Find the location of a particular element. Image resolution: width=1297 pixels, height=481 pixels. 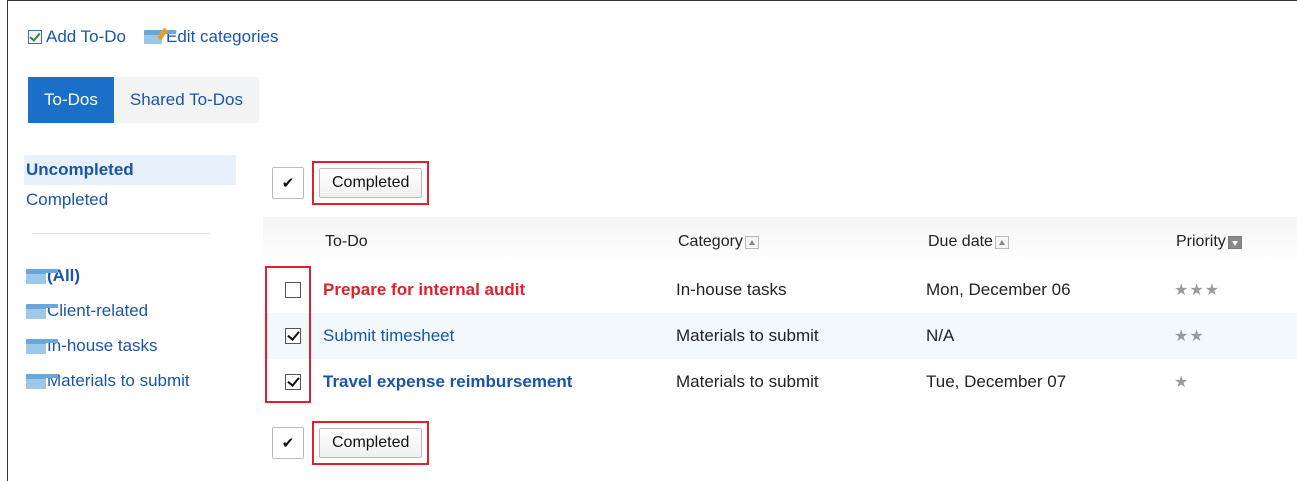

todo-category: In-house tasks is located at coordinates (731, 289).